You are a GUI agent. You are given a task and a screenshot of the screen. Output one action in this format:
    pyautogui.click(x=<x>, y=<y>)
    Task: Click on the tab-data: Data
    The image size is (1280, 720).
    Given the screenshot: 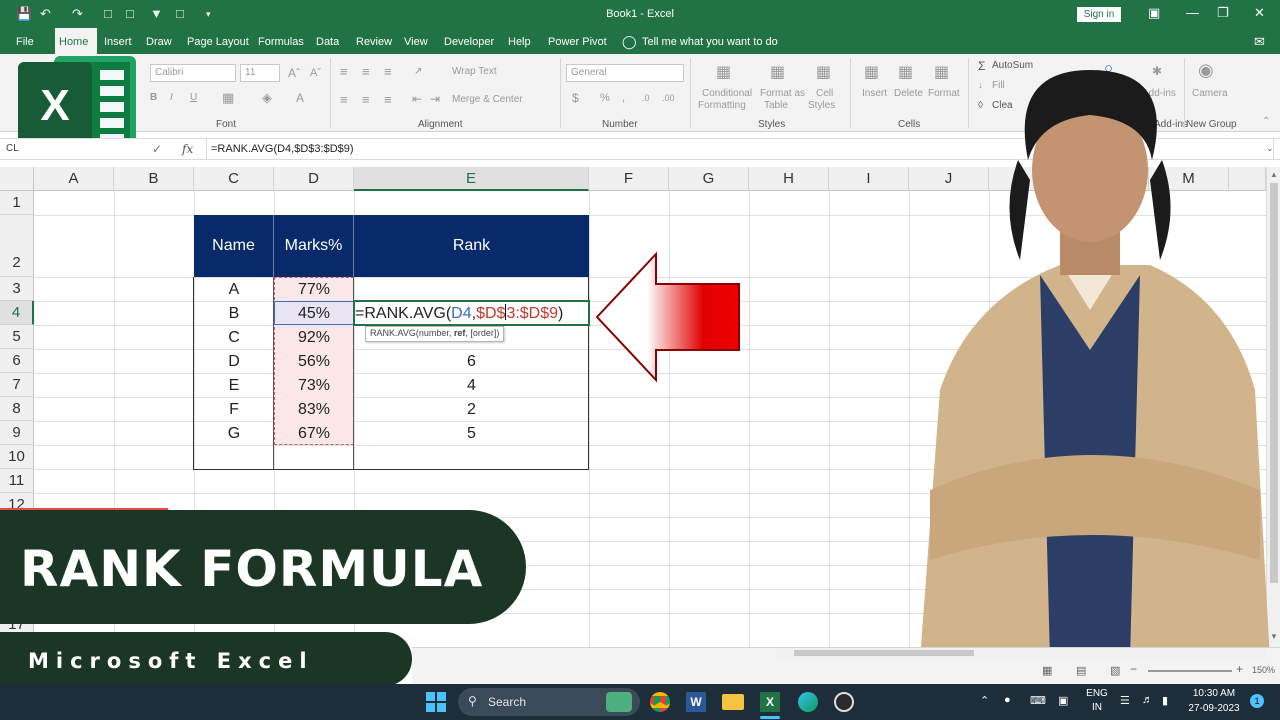 What is the action you would take?
    pyautogui.click(x=327, y=42)
    